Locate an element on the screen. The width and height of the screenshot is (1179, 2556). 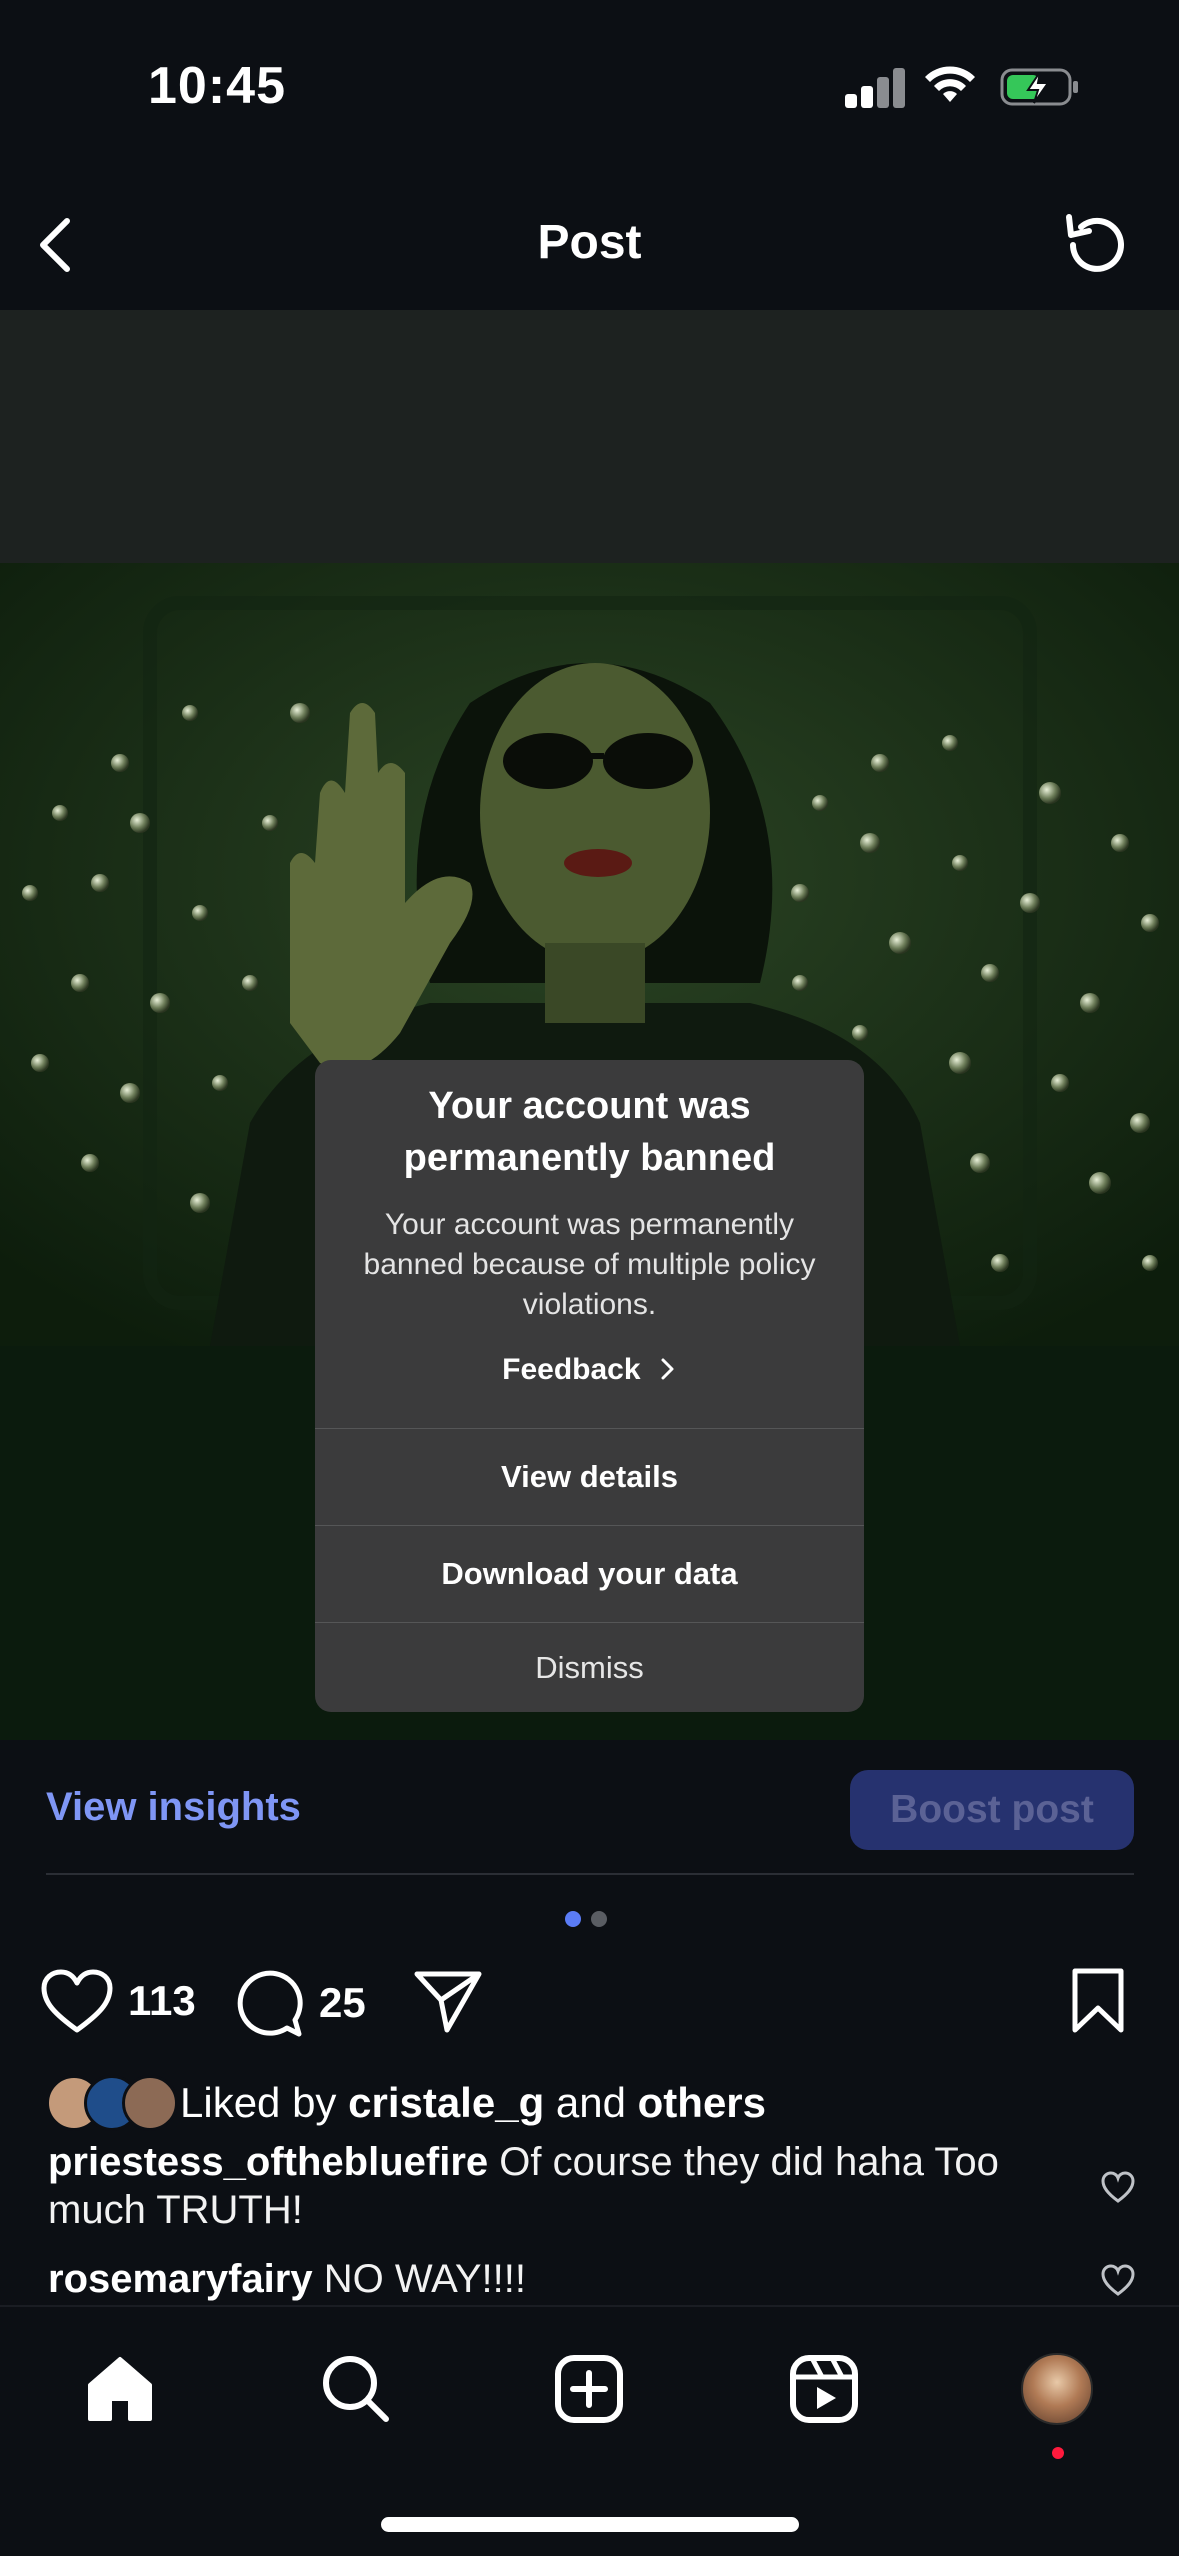
view-details-button: View details is located at coordinates (589, 1476).